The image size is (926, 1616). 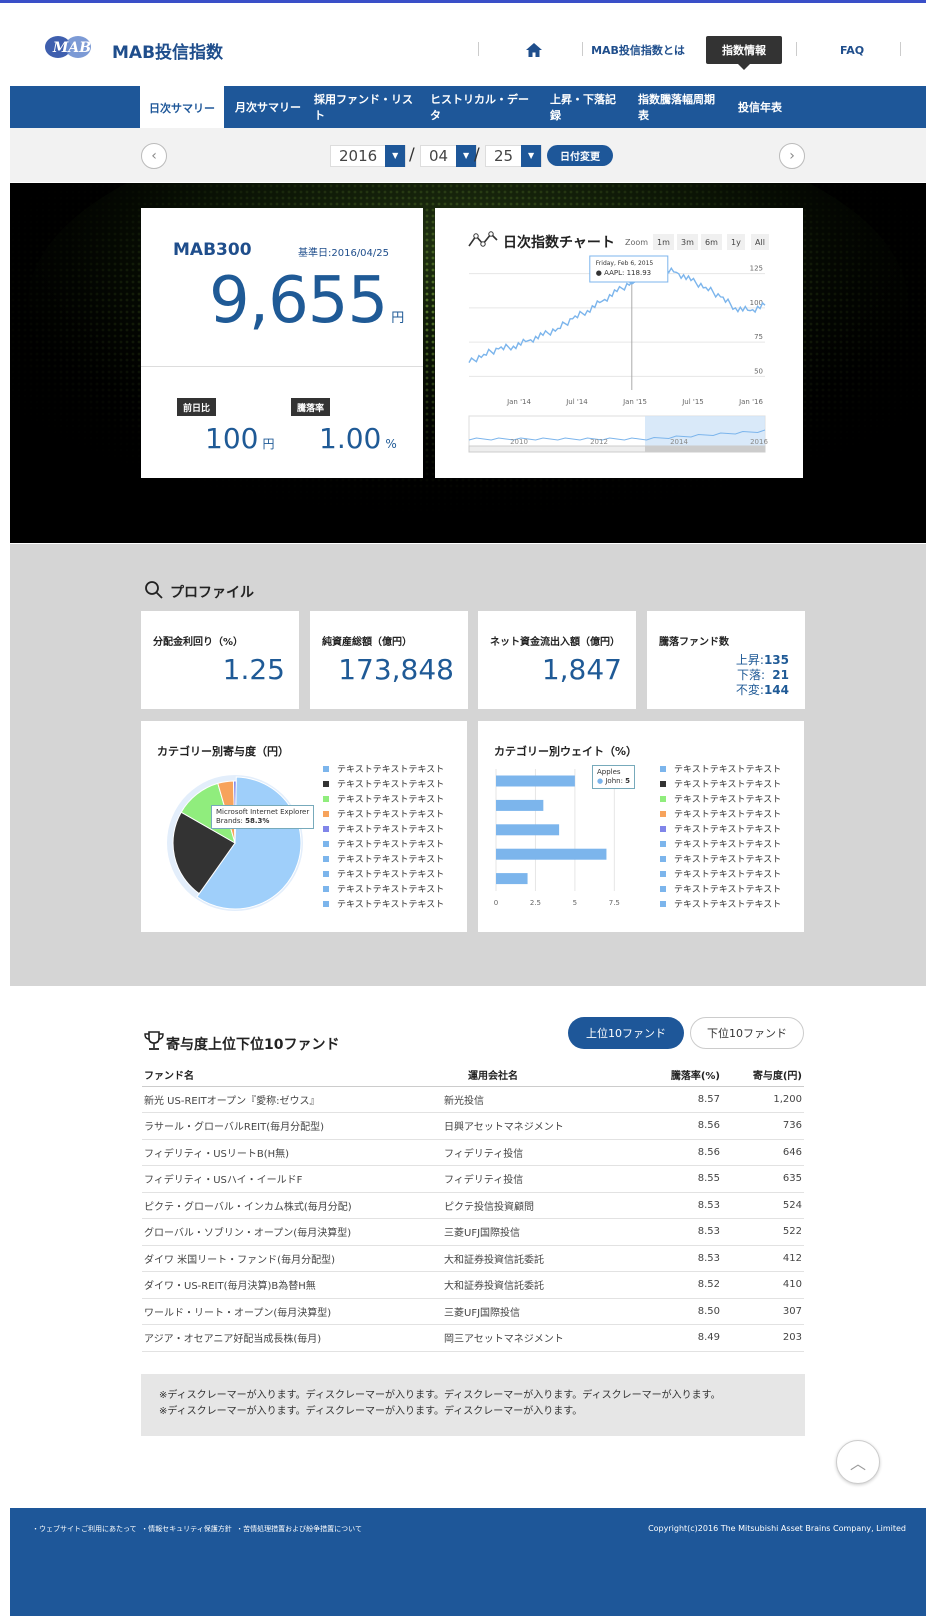 I want to click on nav-index-info: 指数情報, so click(x=744, y=53).